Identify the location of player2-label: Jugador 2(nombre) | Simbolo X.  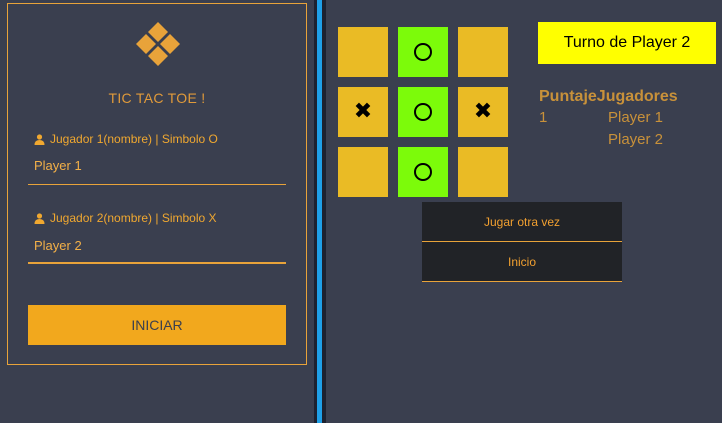
(125, 218).